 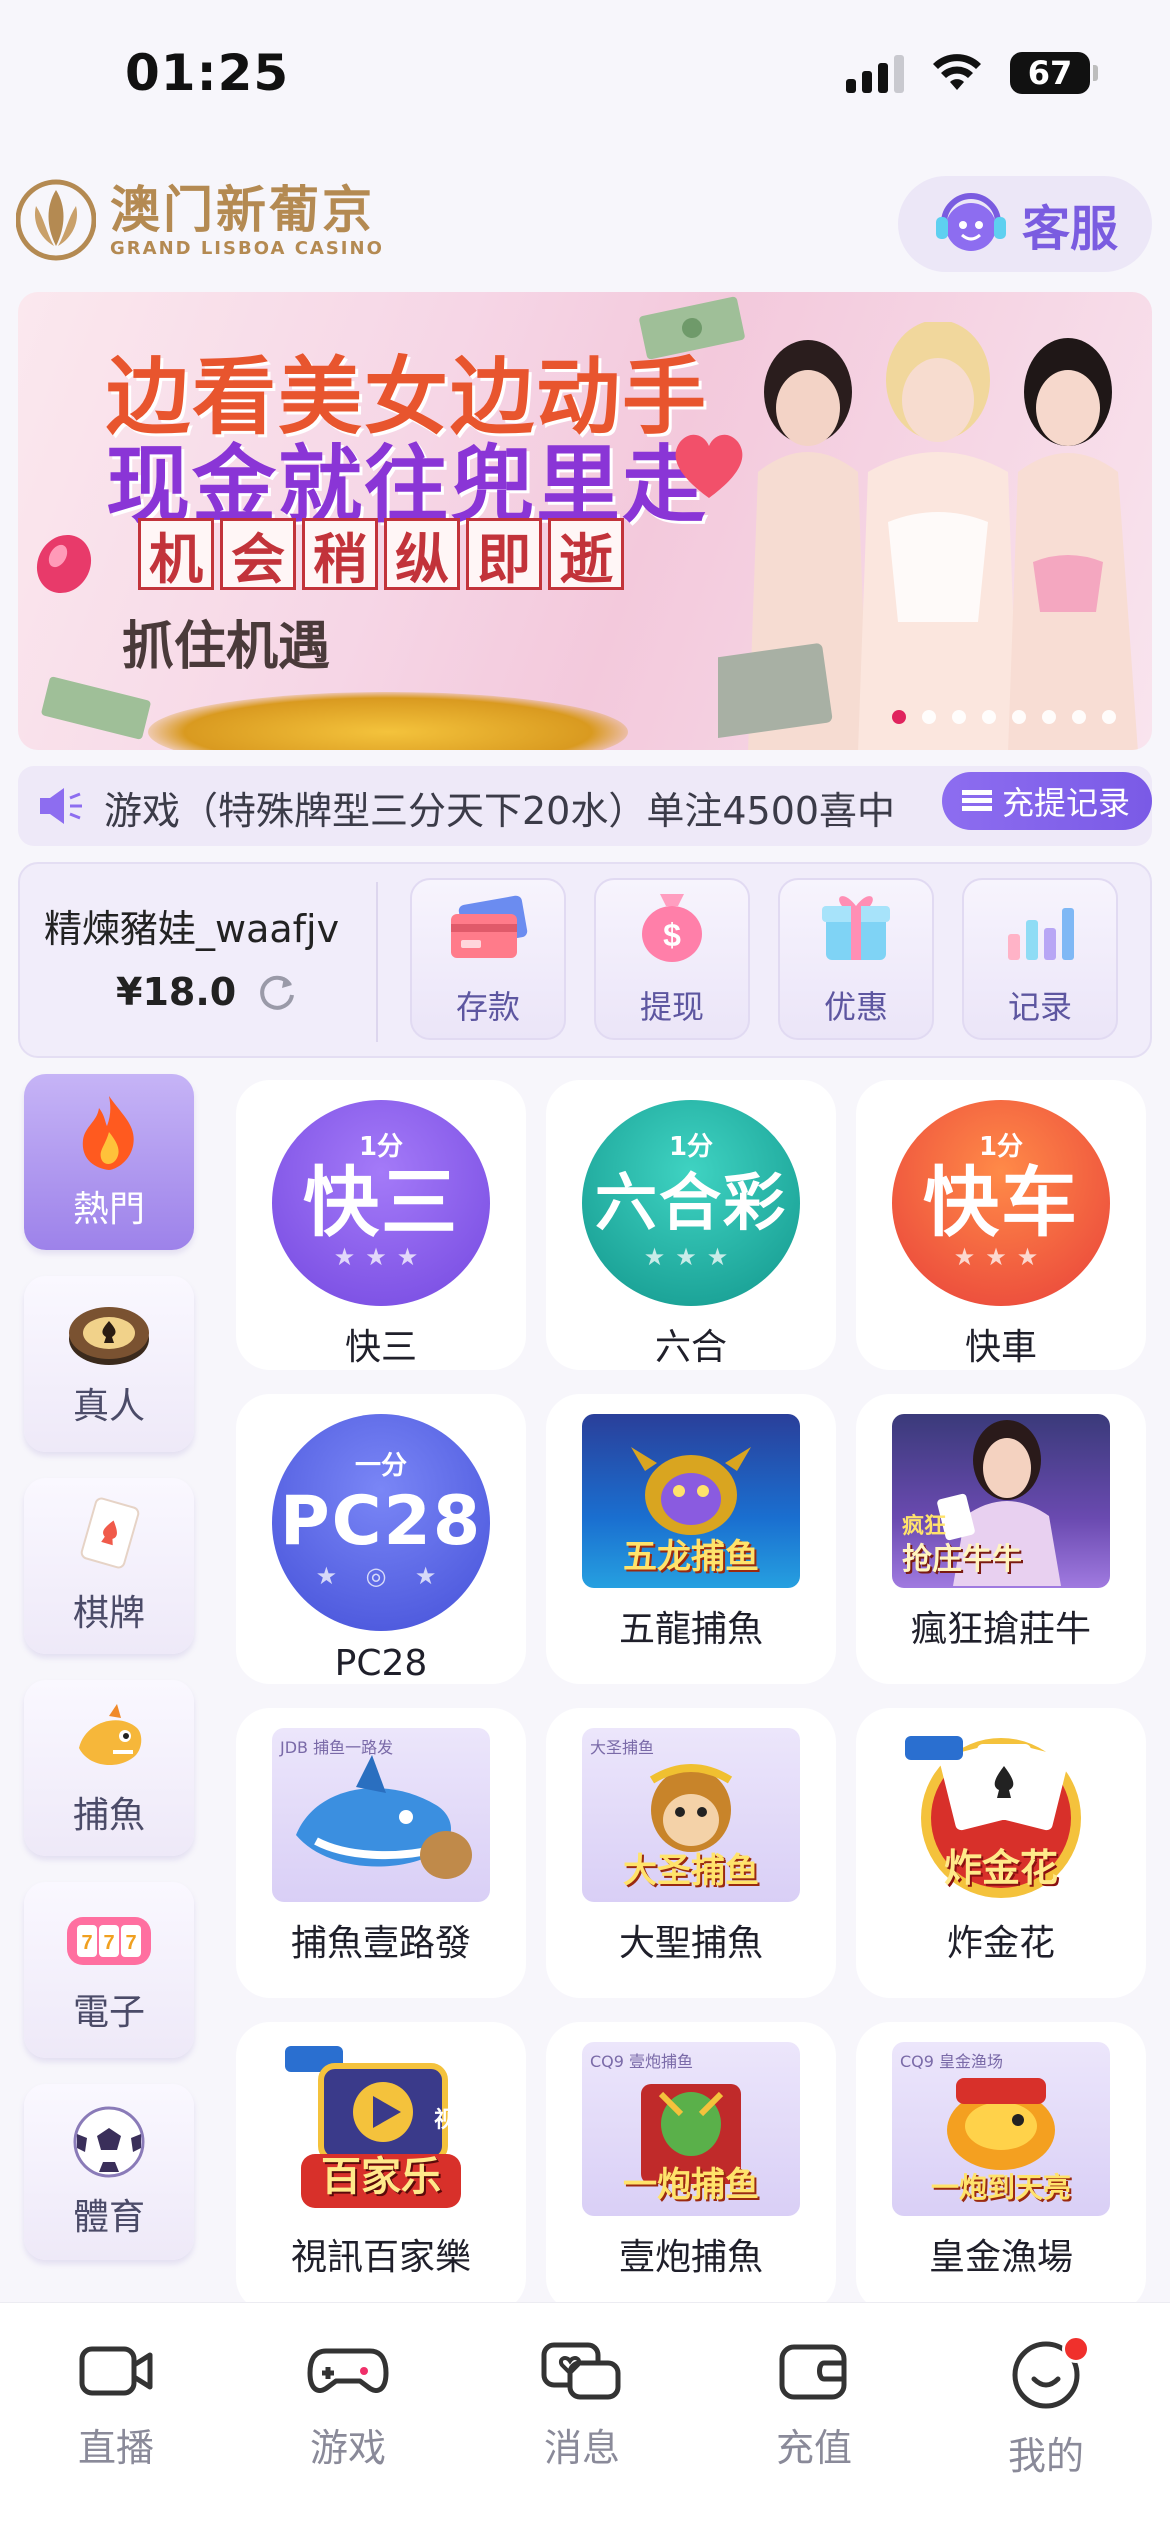 I want to click on wulong-fishing-thumbnail: 五龙捕鱼, so click(x=691, y=1501).